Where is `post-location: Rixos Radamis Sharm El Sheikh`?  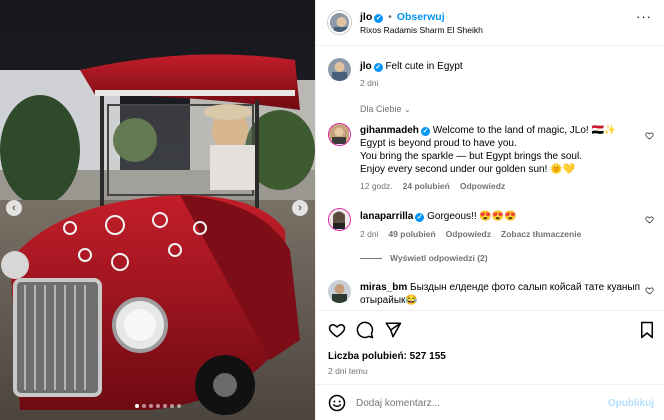 post-location: Rixos Radamis Sharm El Sheikh is located at coordinates (421, 30).